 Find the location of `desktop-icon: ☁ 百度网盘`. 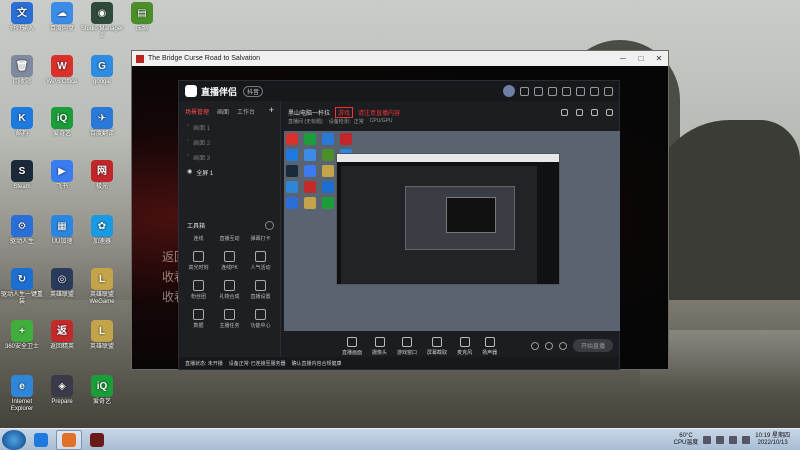

desktop-icon: ☁ 百度网盘 is located at coordinates (62, 17).